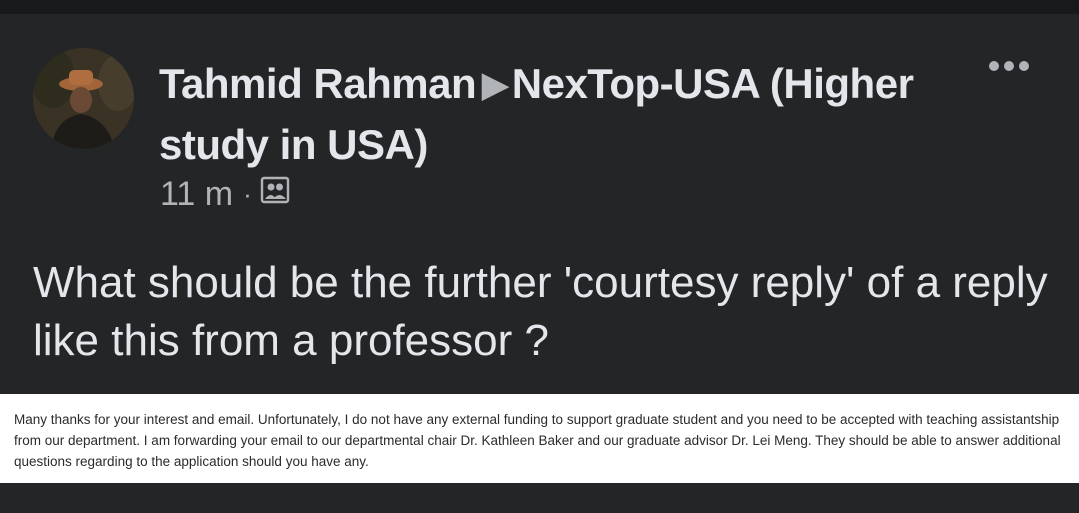  I want to click on more-options-icon, so click(1009, 66).